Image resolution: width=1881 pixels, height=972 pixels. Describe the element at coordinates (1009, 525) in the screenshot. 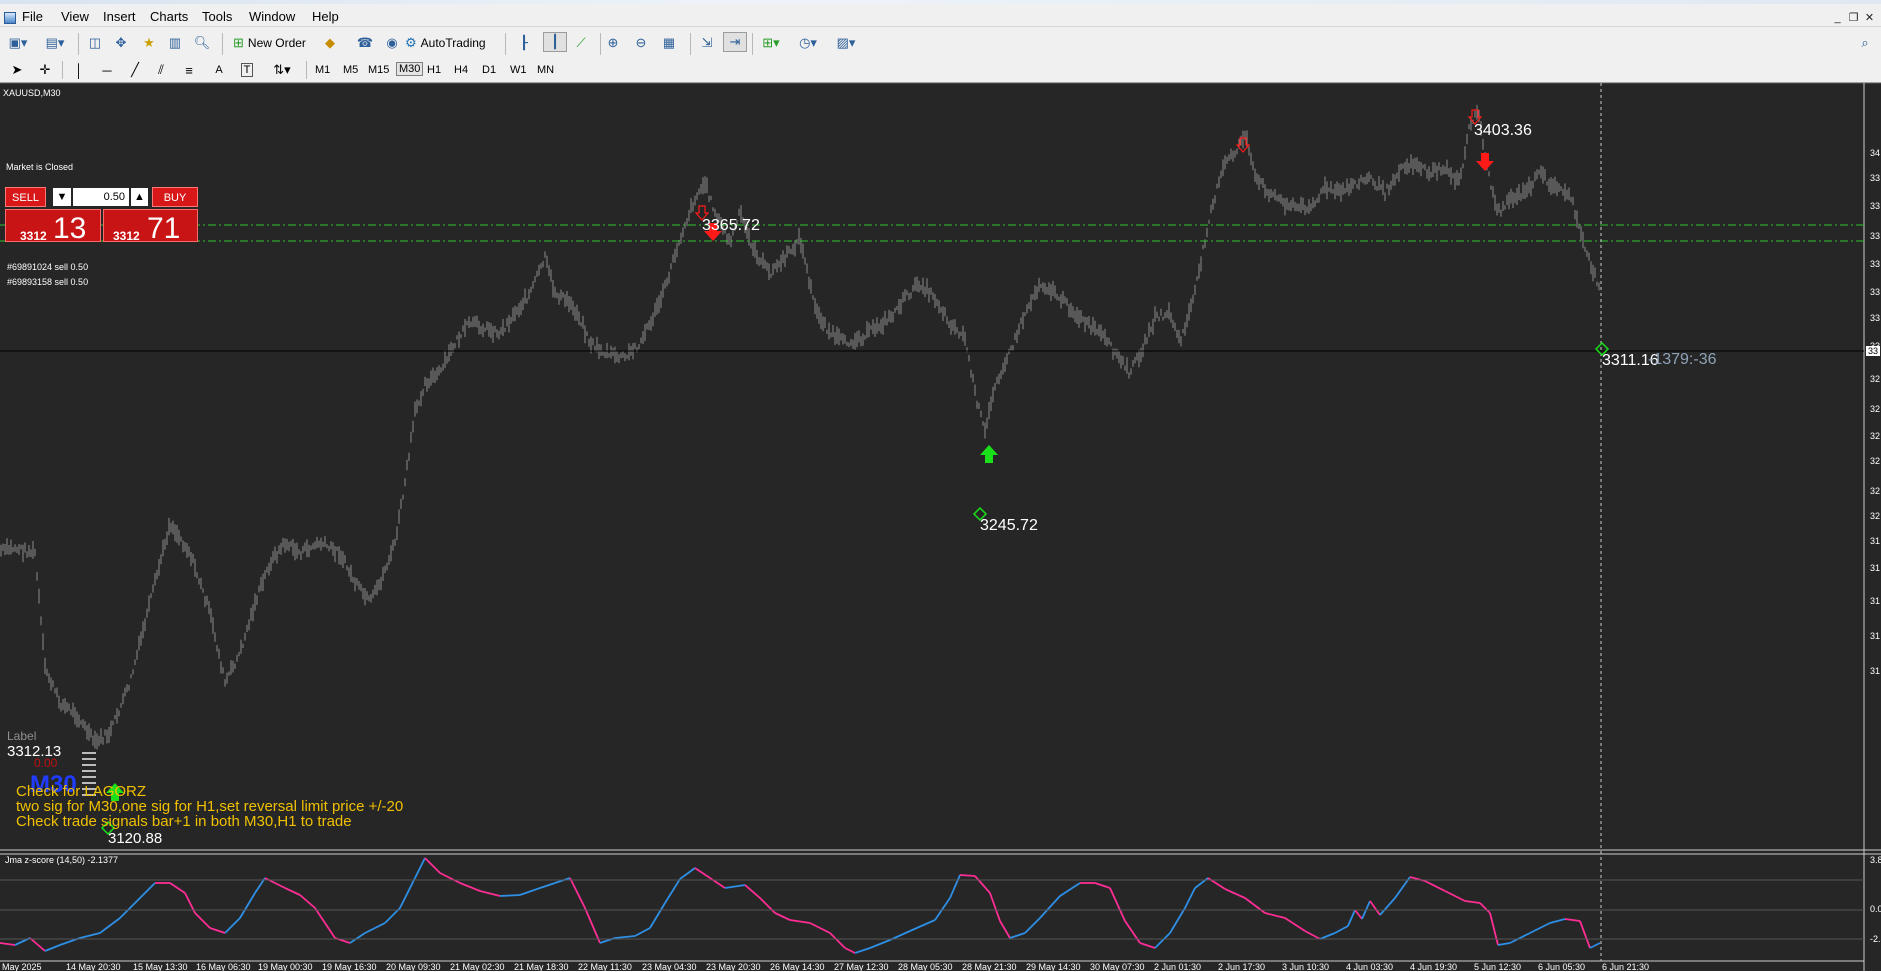

I see `price-label-low-1: 3245.72` at that location.